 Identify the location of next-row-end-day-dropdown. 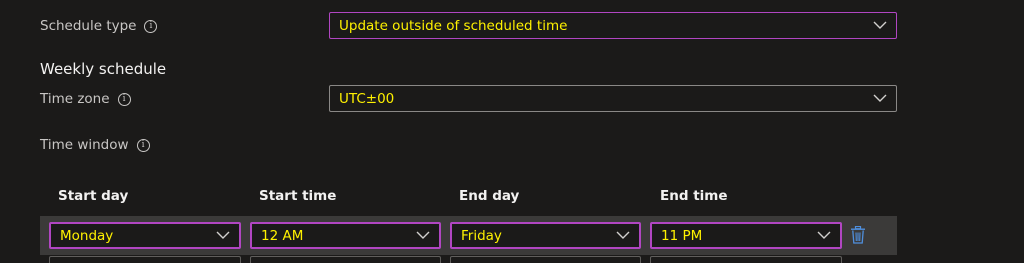
(545, 259).